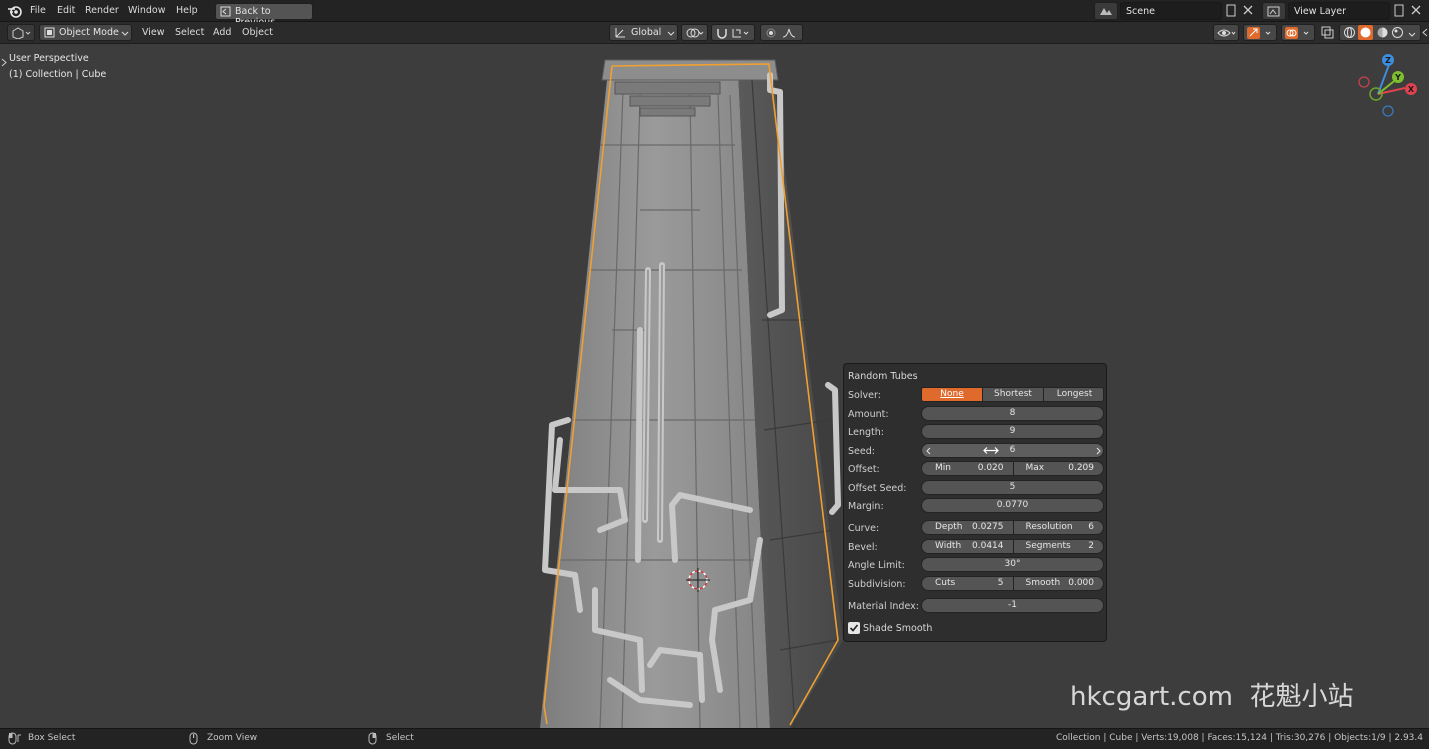  I want to click on length-value: 9, so click(1012, 431).